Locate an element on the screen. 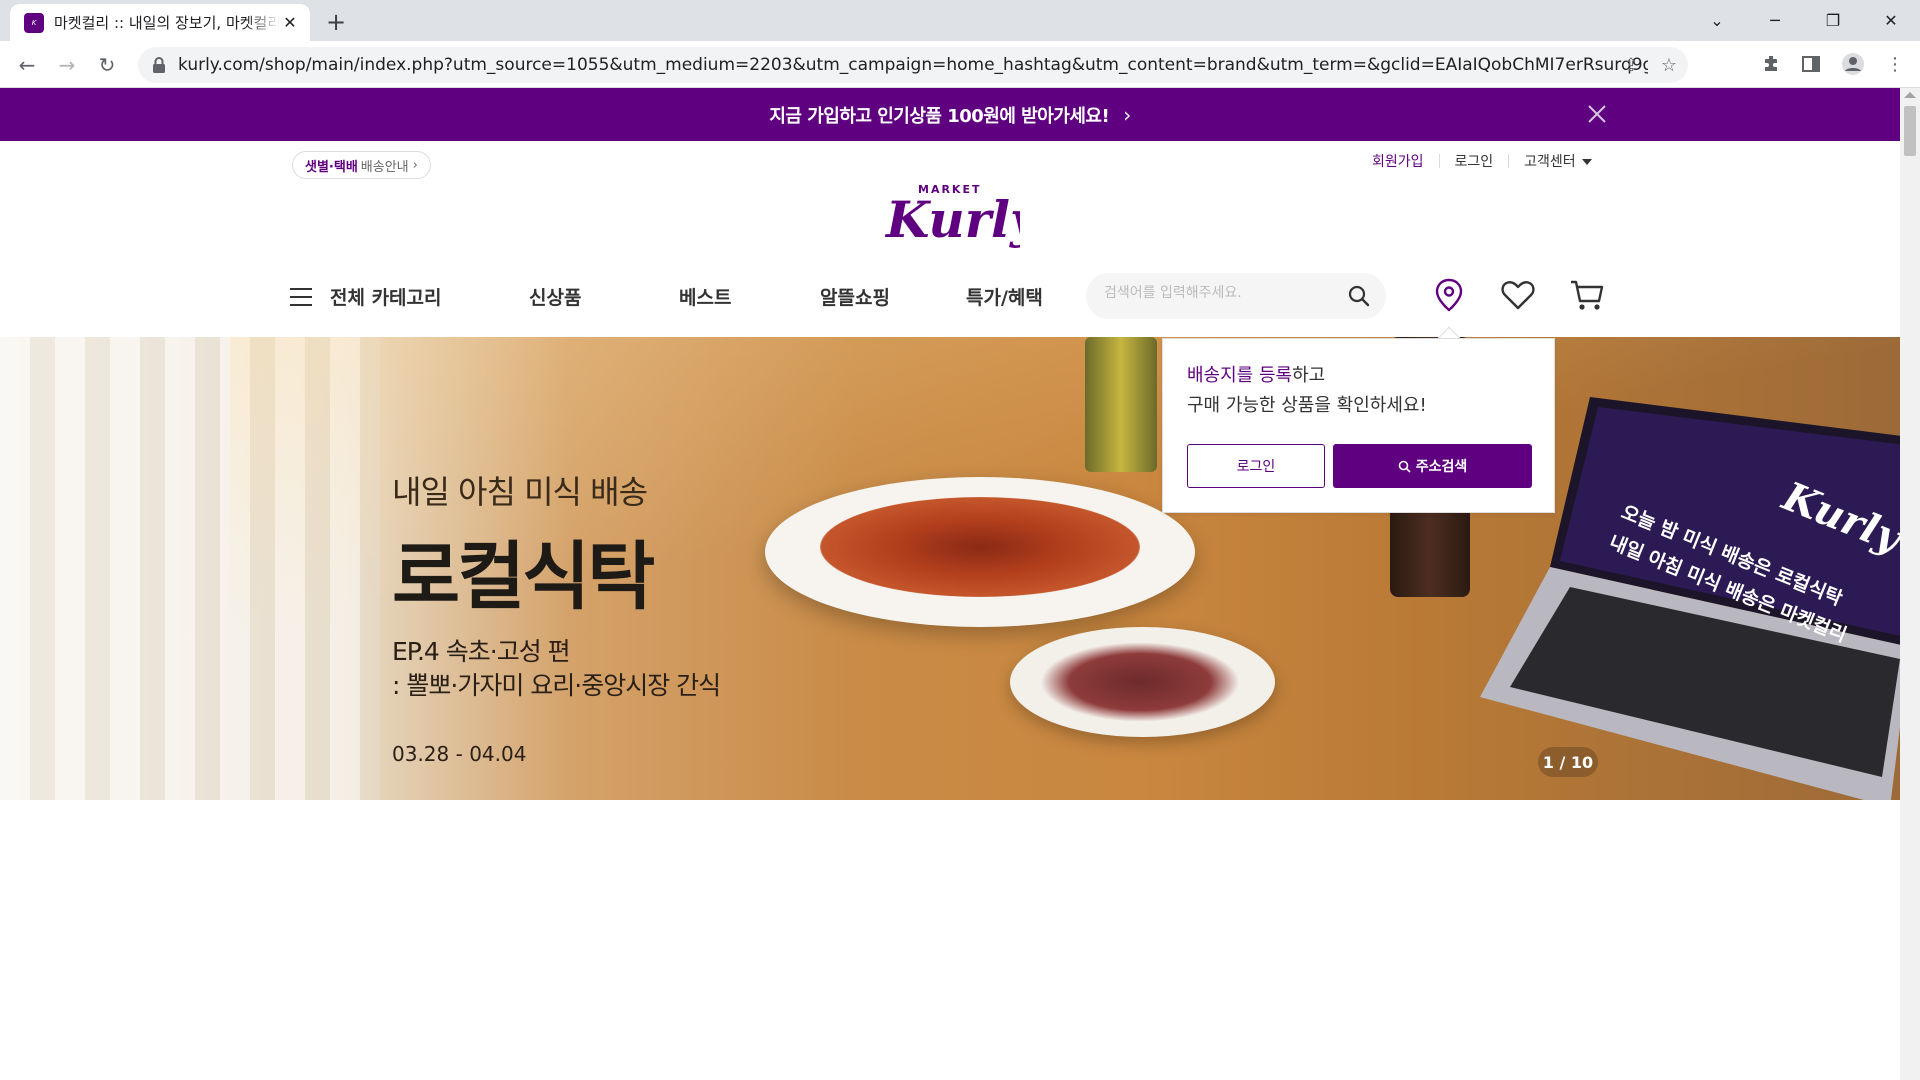 The width and height of the screenshot is (1920, 1080). browser-tabbar: K 마켓컬리 :: 내일의 장보기, 마켓컬리 ✕ + ⌄ ─ ❐ ✕ is located at coordinates (960, 20).